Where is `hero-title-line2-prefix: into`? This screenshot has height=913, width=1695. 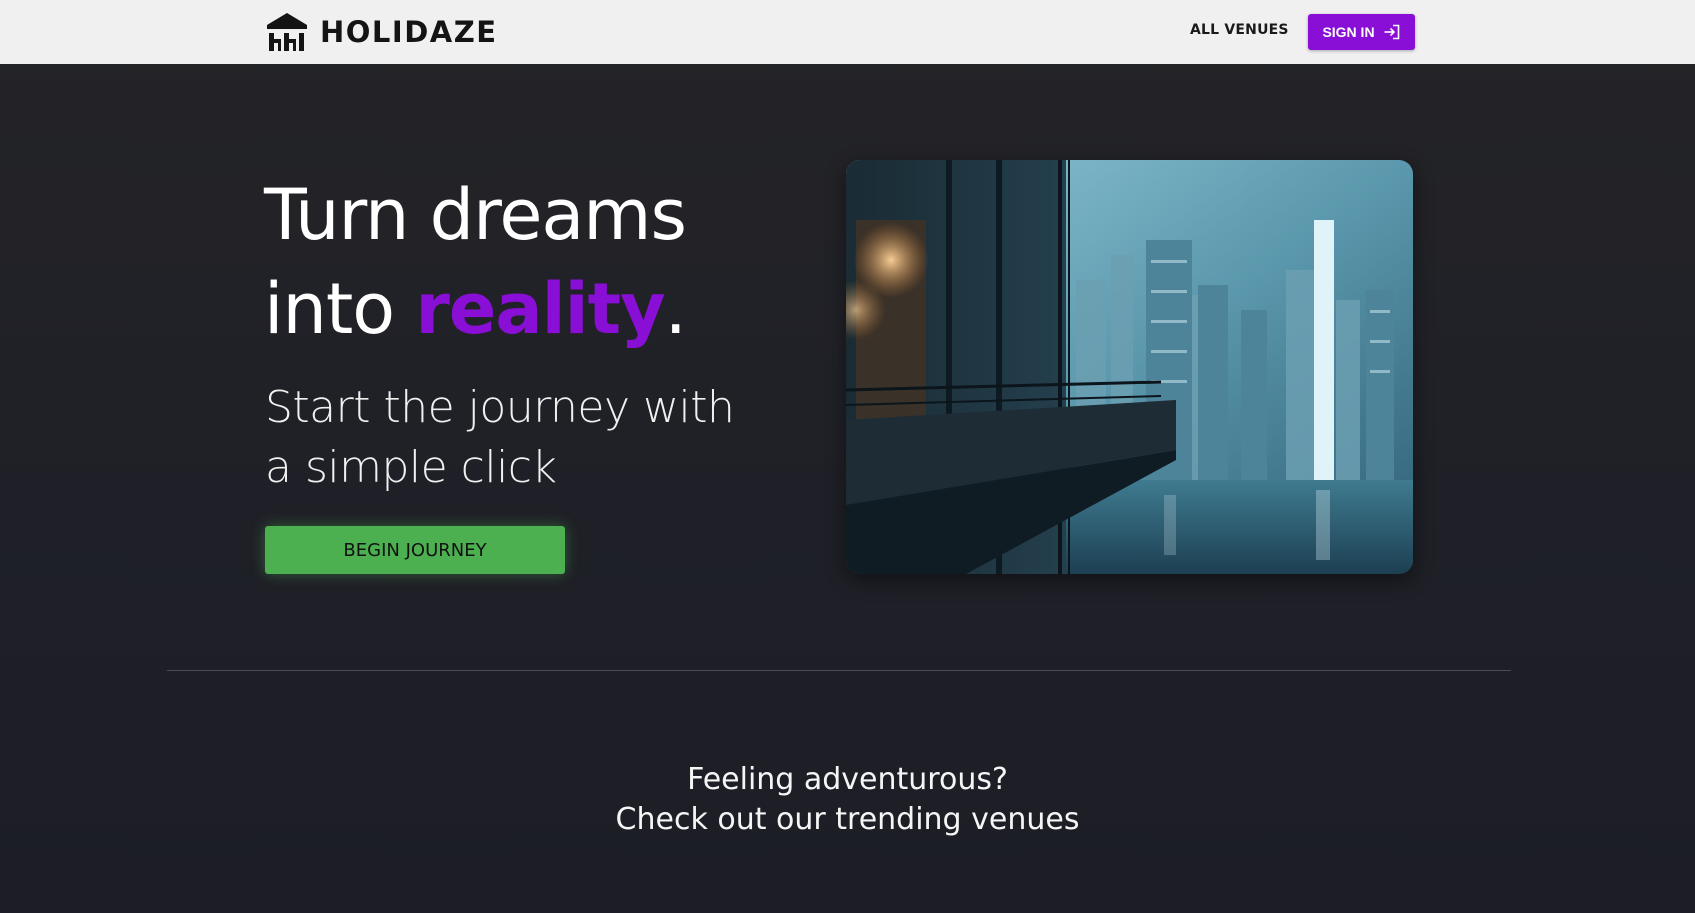
hero-title-line2-prefix: into is located at coordinates (340, 309).